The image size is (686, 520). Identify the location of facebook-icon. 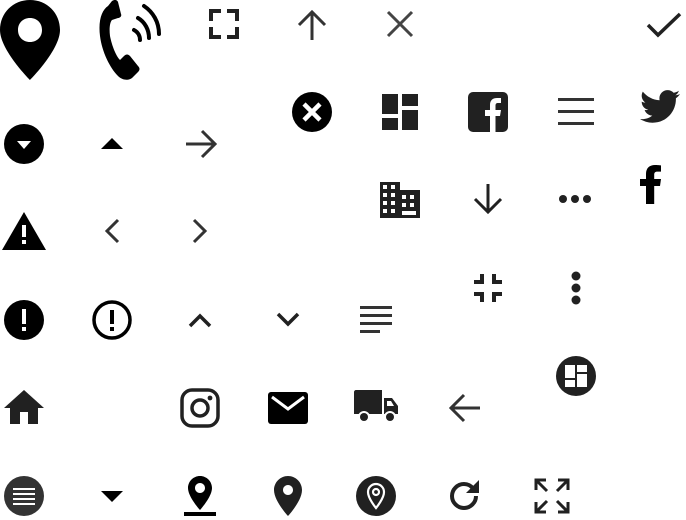
(652, 184).